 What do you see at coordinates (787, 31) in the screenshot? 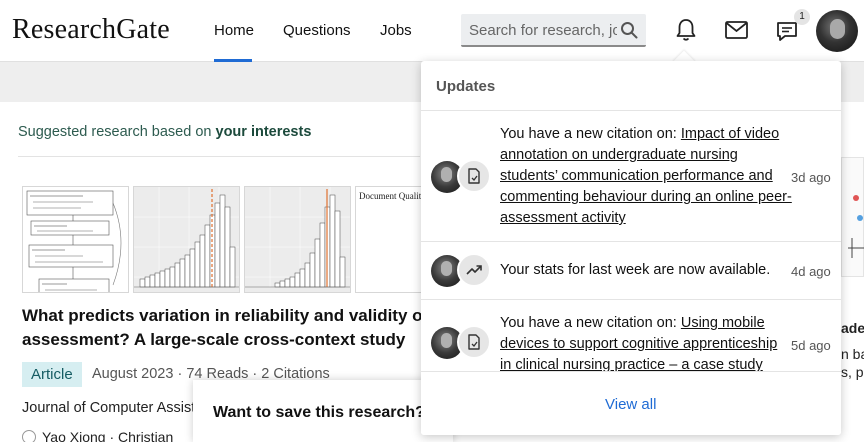
I see `messages-icon` at bounding box center [787, 31].